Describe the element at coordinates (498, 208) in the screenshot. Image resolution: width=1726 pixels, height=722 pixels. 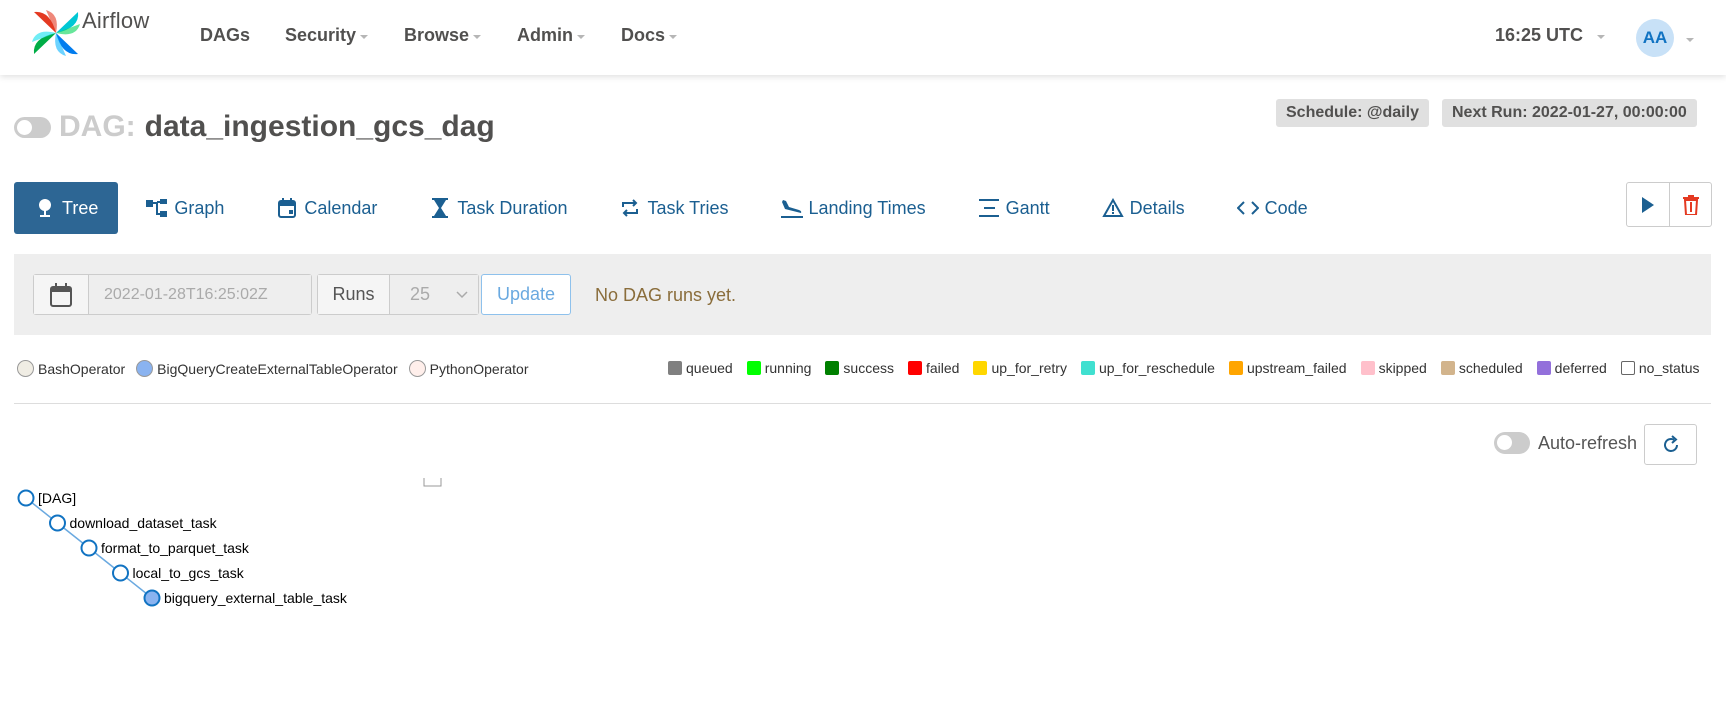
I see `tab-task-duration: Task Duration` at that location.